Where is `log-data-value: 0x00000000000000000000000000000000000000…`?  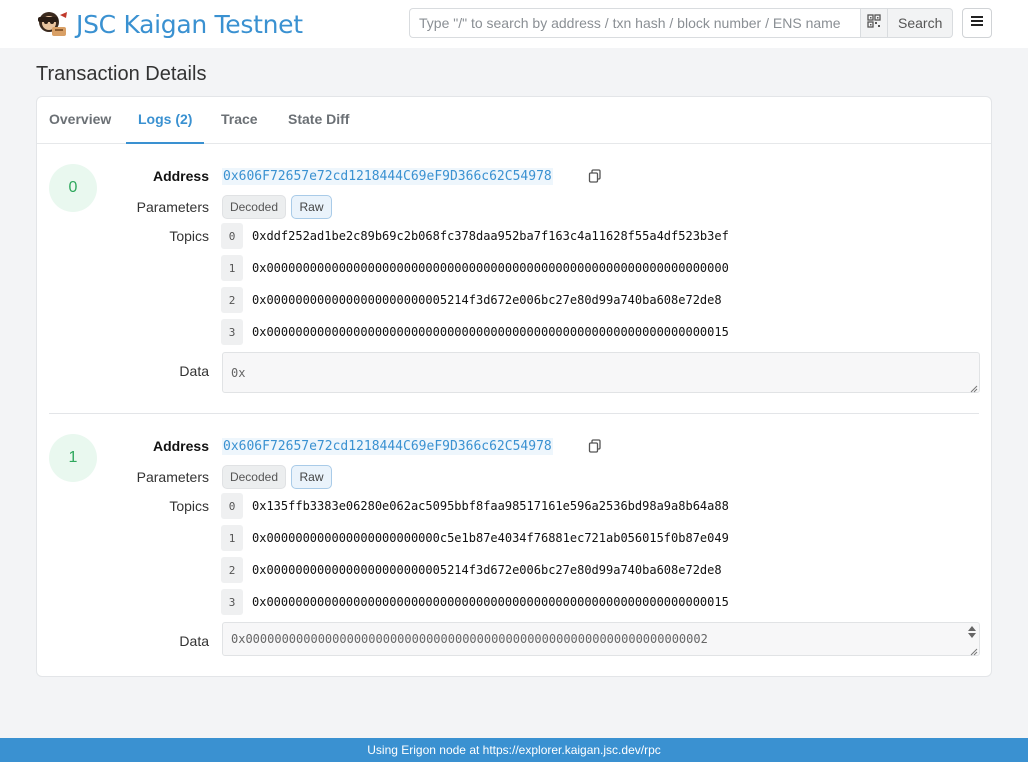 log-data-value: 0x00000000000000000000000000000000000000… is located at coordinates (469, 639).